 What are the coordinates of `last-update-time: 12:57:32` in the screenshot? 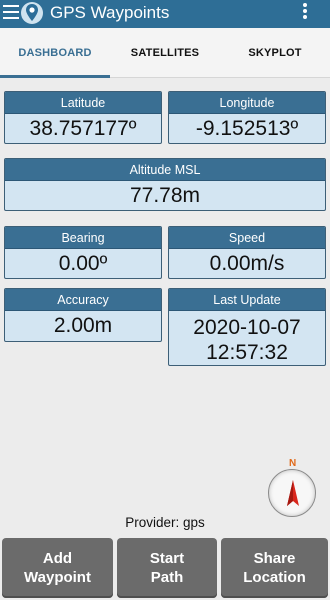 It's located at (247, 352).